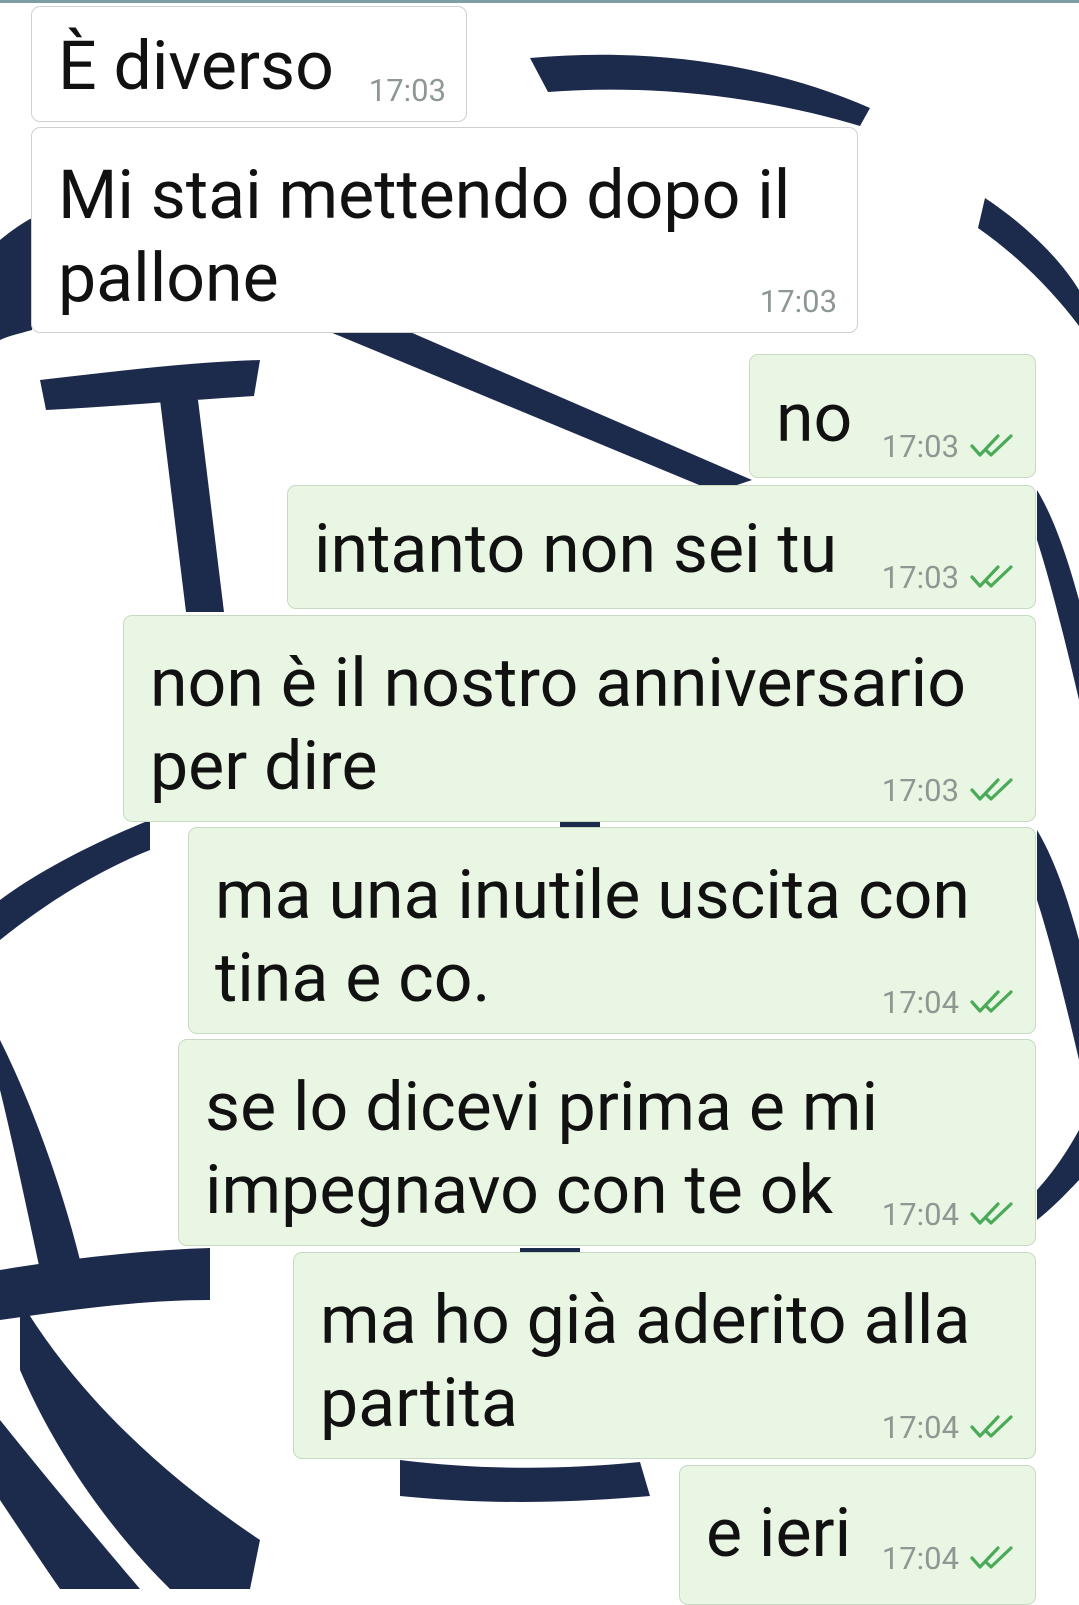 Image resolution: width=1079 pixels, height=1605 pixels. I want to click on message-text: intanto non sei tu, so click(576, 549).